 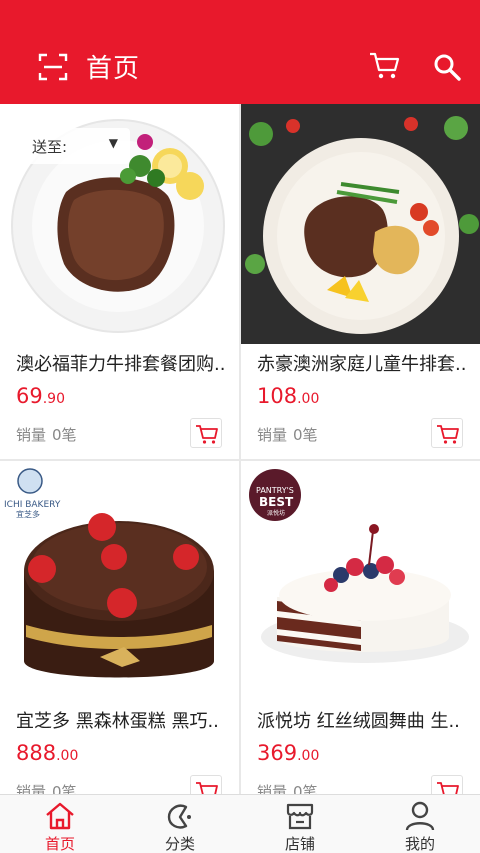 I want to click on product-price: 69.90, so click(x=40, y=396).